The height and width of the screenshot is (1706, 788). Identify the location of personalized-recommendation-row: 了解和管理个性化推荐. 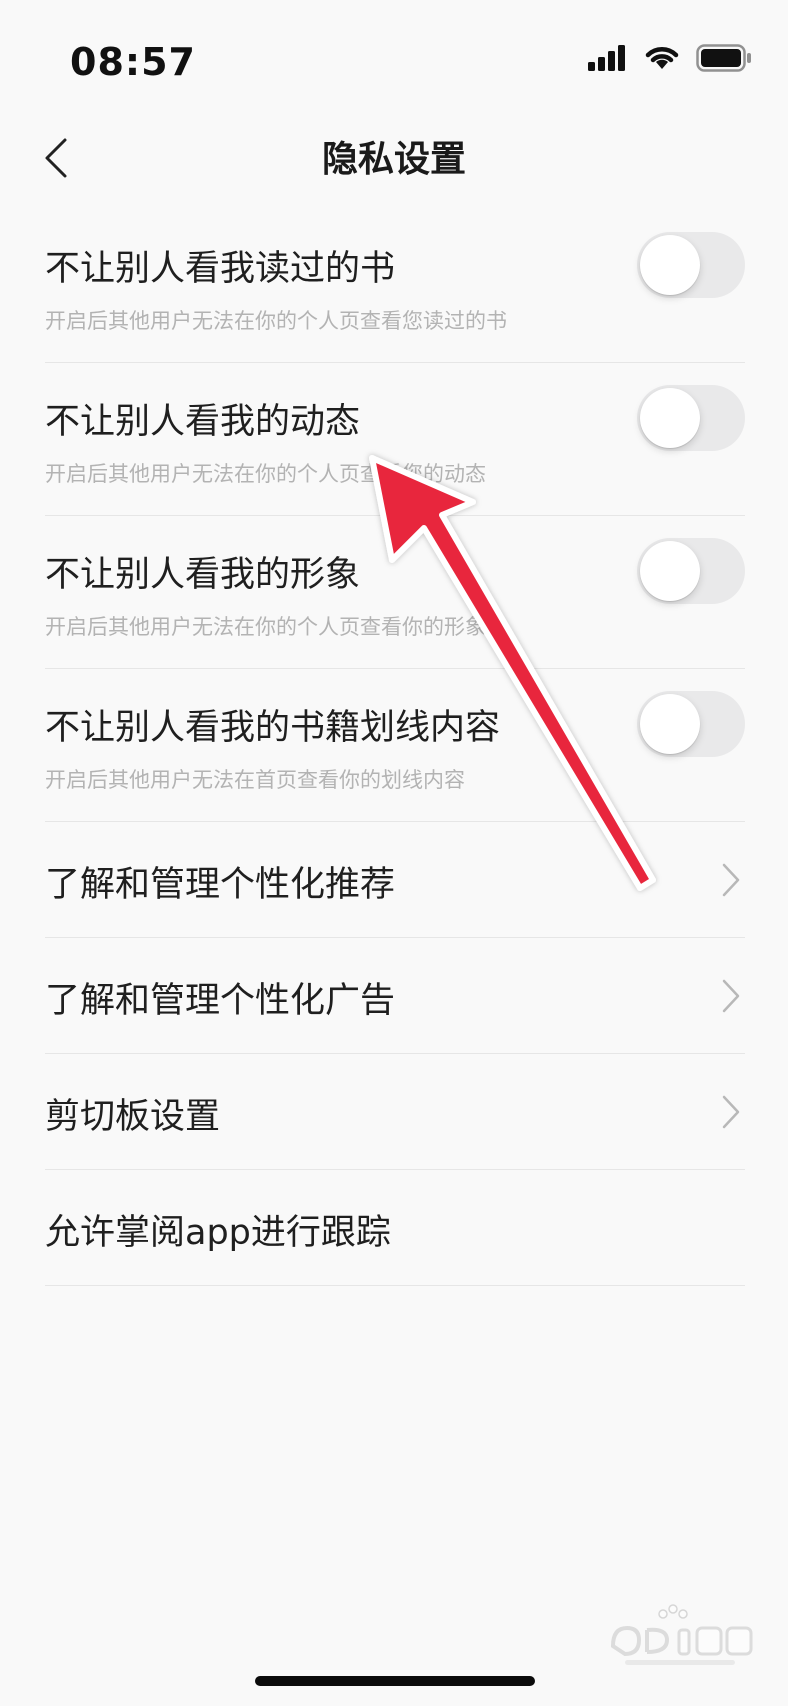
(395, 880).